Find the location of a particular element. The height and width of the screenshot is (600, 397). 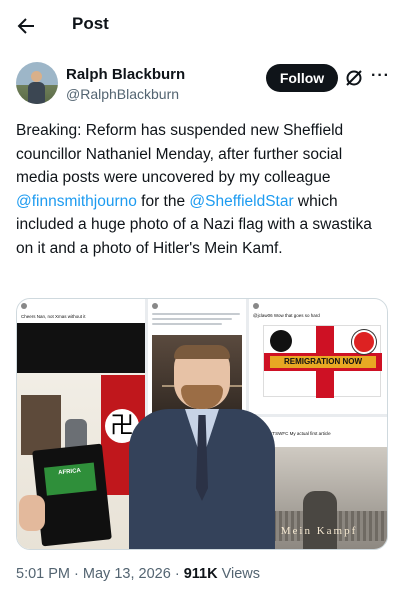

views-label: Views is located at coordinates (241, 574).